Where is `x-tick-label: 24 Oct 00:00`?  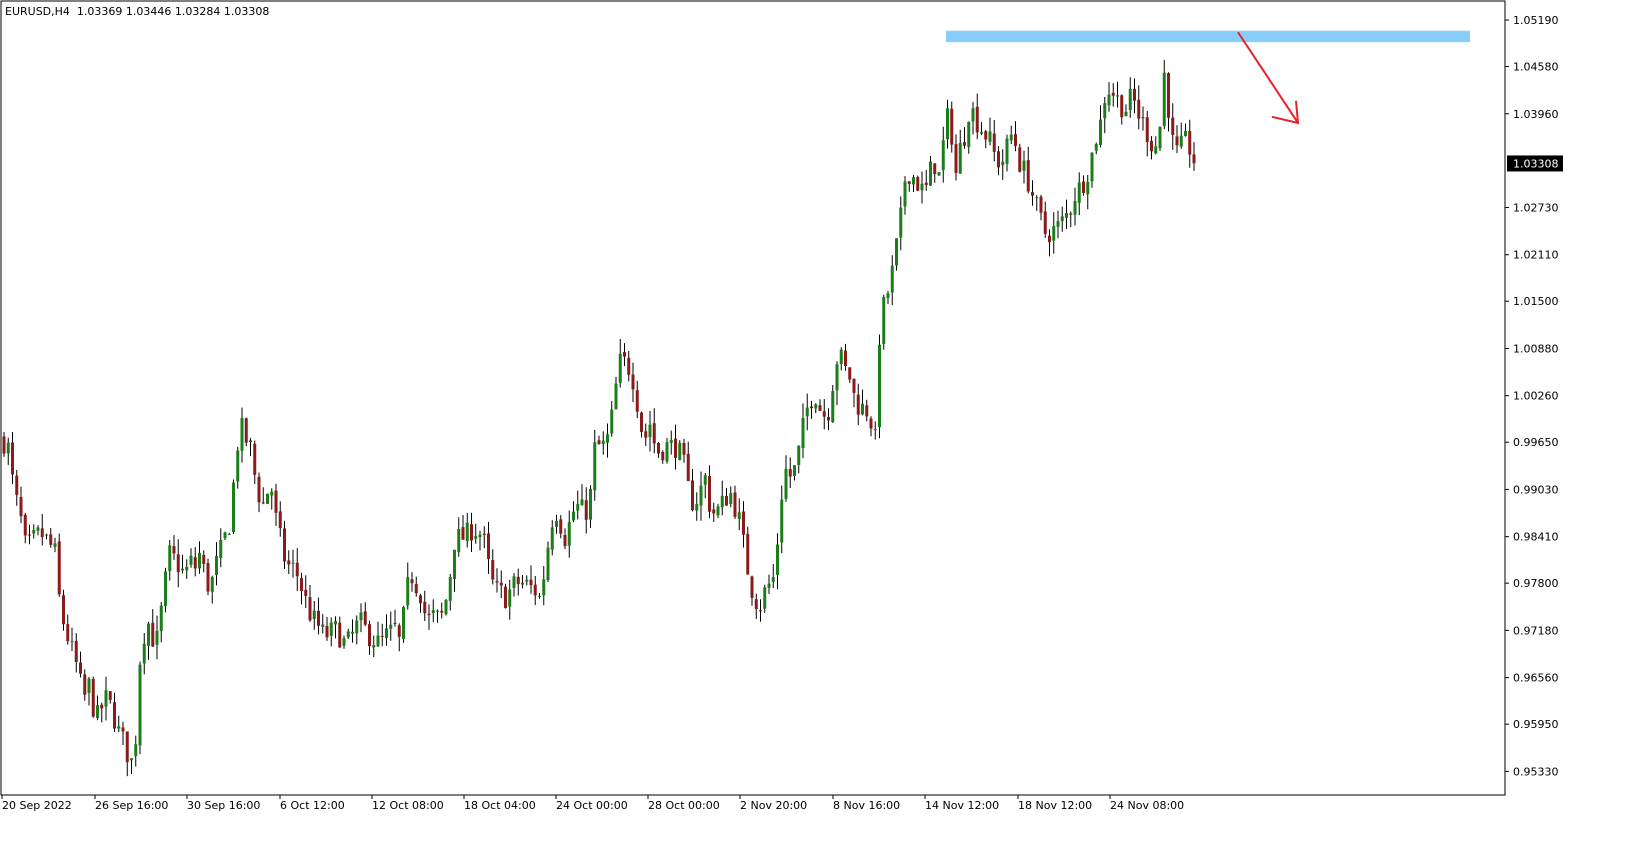
x-tick-label: 24 Oct 00:00 is located at coordinates (592, 805).